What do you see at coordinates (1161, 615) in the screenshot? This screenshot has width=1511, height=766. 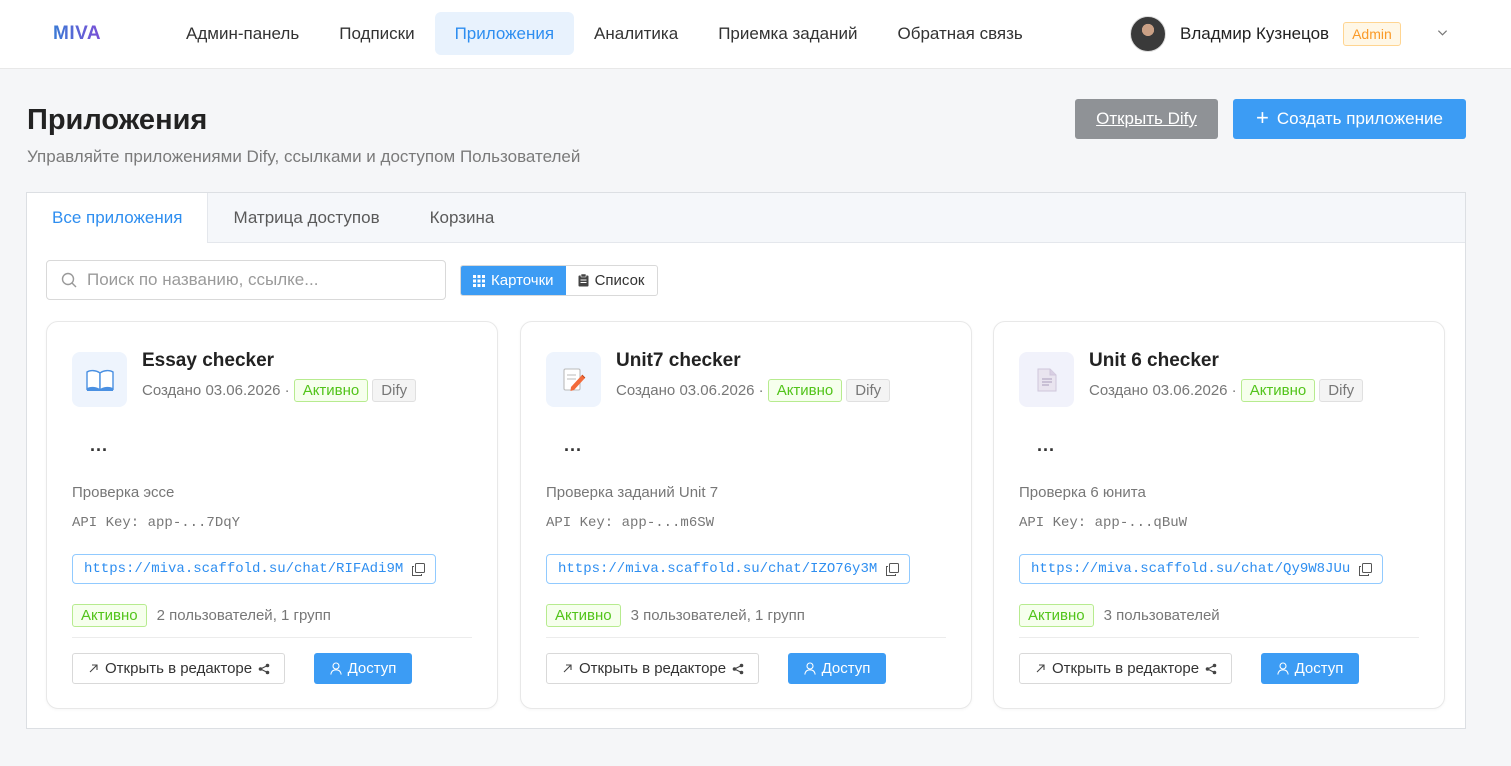 I see `users-count: 3 пользователей` at bounding box center [1161, 615].